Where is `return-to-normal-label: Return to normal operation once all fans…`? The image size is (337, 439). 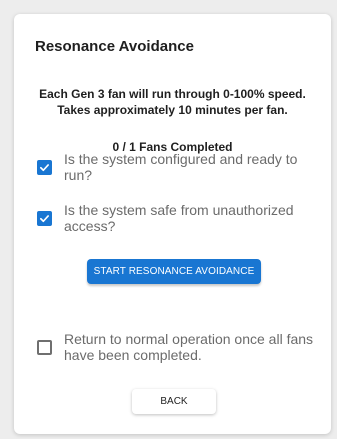
return-to-normal-label: Return to normal operation once all fans… is located at coordinates (189, 347).